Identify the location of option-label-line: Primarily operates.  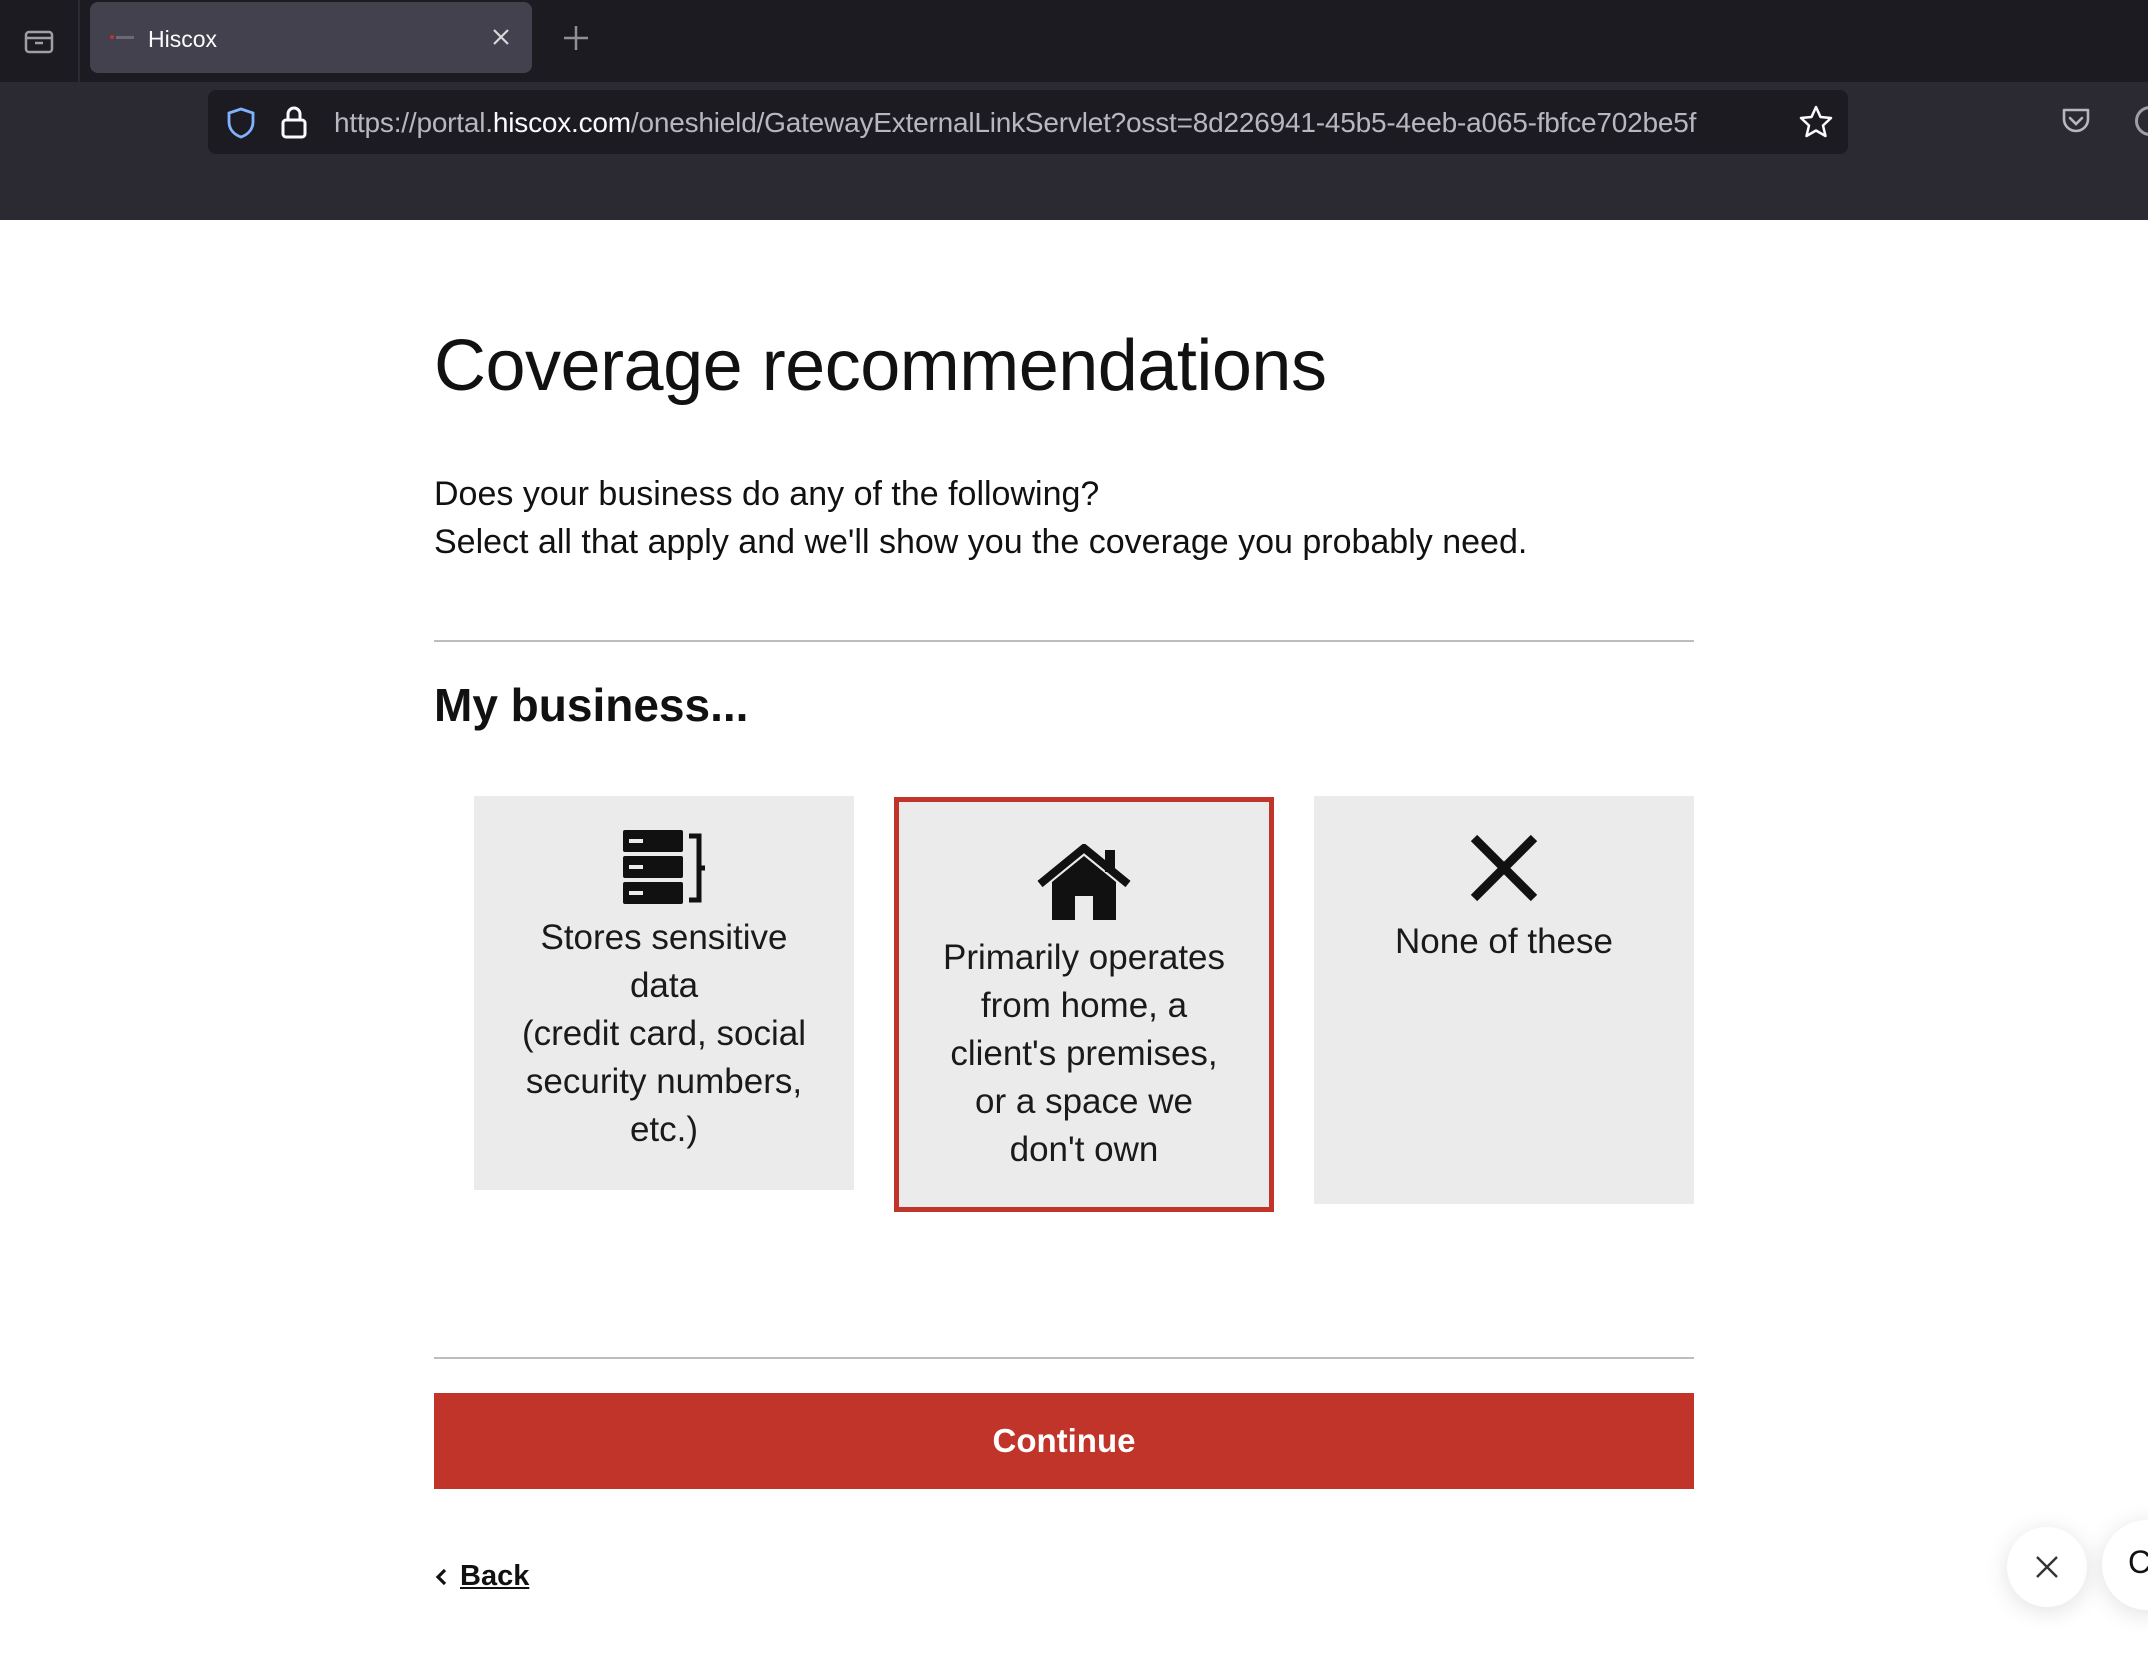
(1084, 957).